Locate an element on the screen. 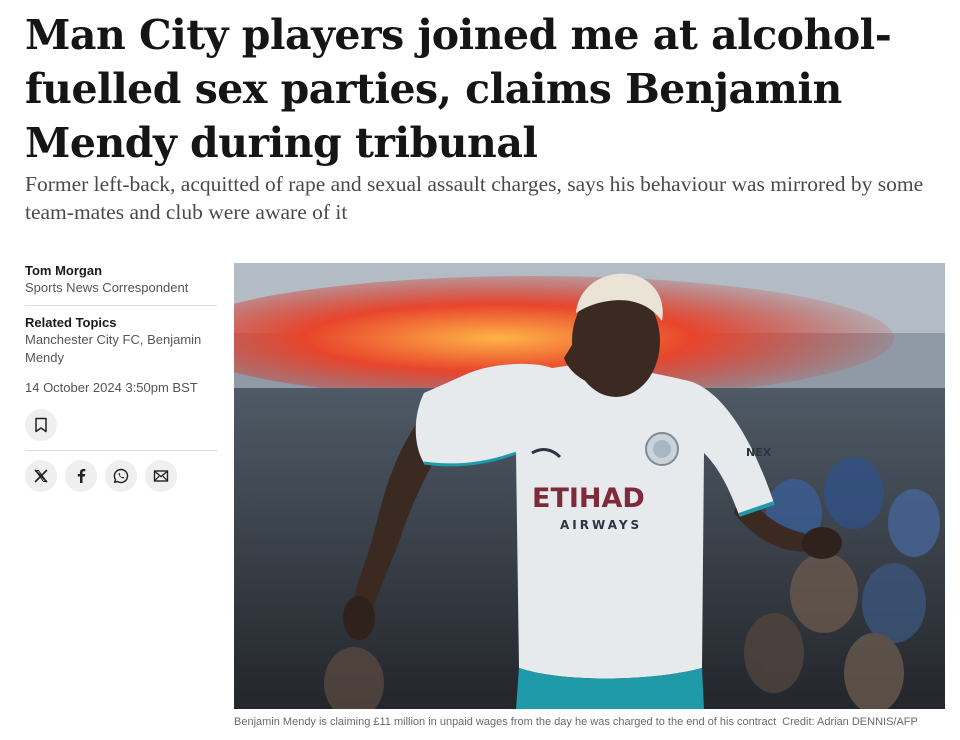 The height and width of the screenshot is (740, 960). share-whatsapp-button is located at coordinates (121, 476).